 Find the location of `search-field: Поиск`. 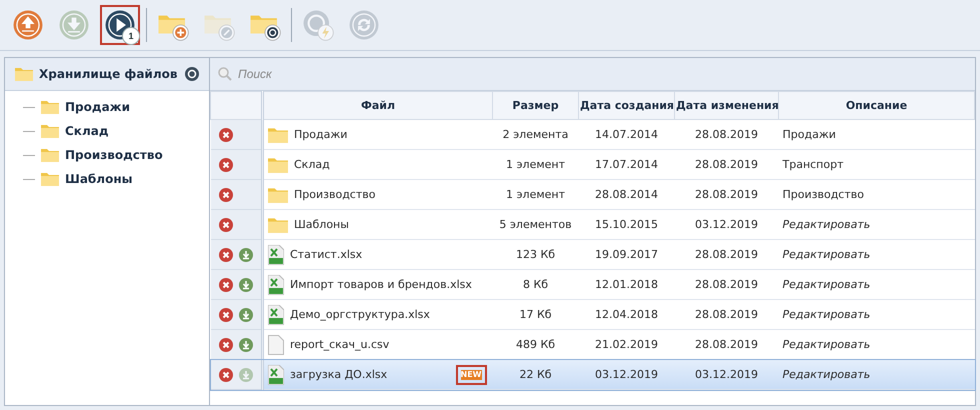

search-field: Поиск is located at coordinates (388, 74).